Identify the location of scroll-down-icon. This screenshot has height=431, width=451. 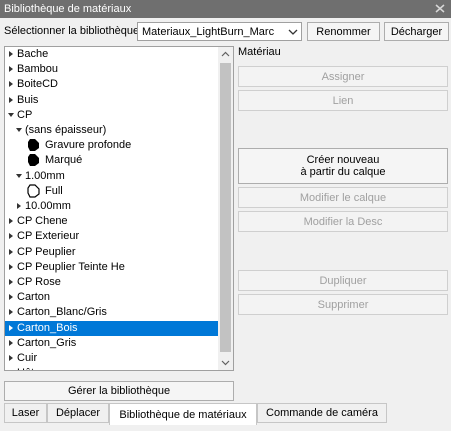
(225, 362).